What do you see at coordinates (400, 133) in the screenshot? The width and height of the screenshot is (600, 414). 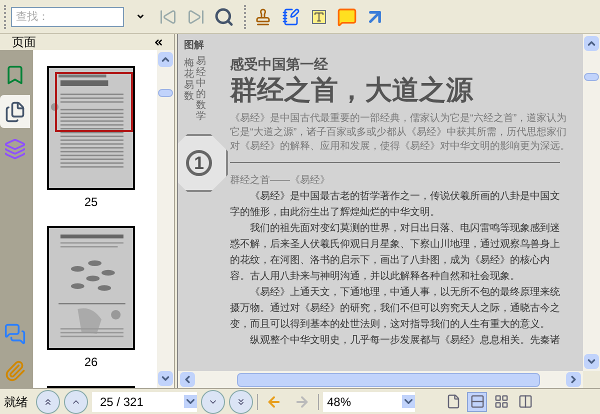 I see `intro-paragraph: 《易经》是中国古代最重要的一部经典，儒家认为它是“六经之首”，道家认为它是“大道之源”，诸子百家或多或少都从《易经》中获其所需，历代思想家们对《易经》的解释、应用和发展，使得《易经》对中华文明的影响更为深远。` at bounding box center [400, 133].